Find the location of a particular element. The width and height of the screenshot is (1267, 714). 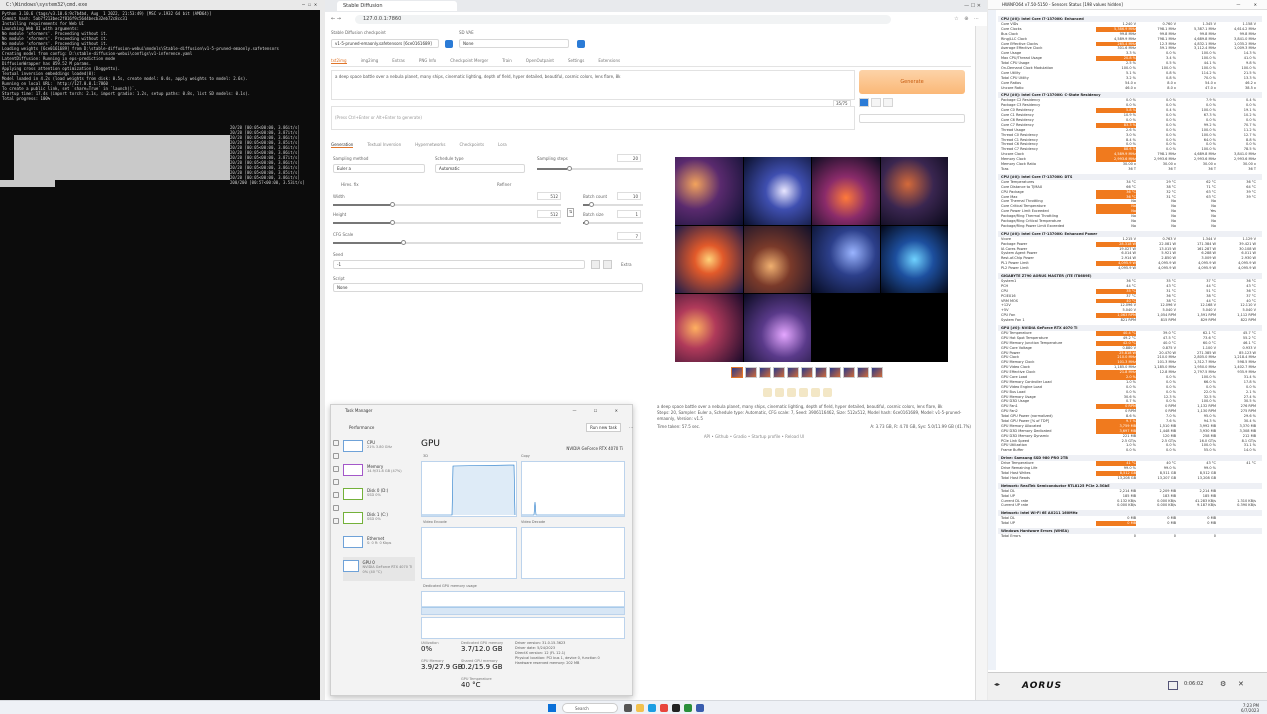

services-icon is located at coordinates (336, 521).